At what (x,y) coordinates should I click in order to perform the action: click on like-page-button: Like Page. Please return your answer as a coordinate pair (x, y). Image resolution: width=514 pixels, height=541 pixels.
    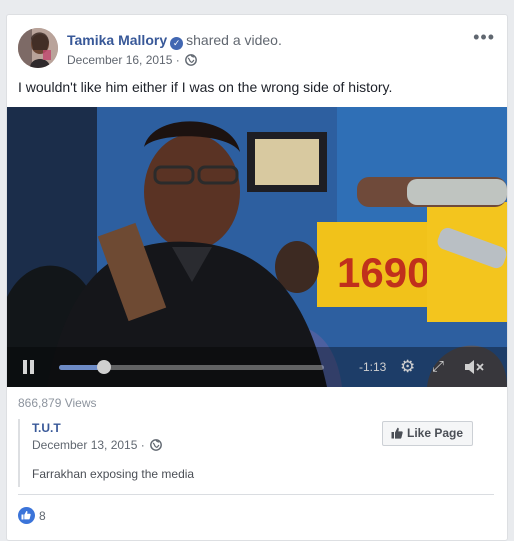
    Looking at the image, I should click on (428, 434).